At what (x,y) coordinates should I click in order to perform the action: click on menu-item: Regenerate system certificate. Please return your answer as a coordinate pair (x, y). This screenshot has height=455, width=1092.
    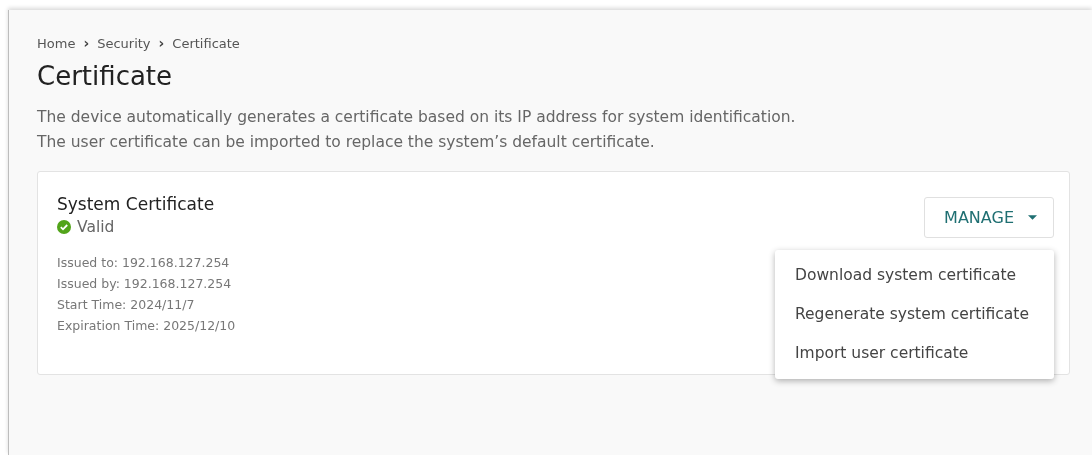
    Looking at the image, I should click on (914, 314).